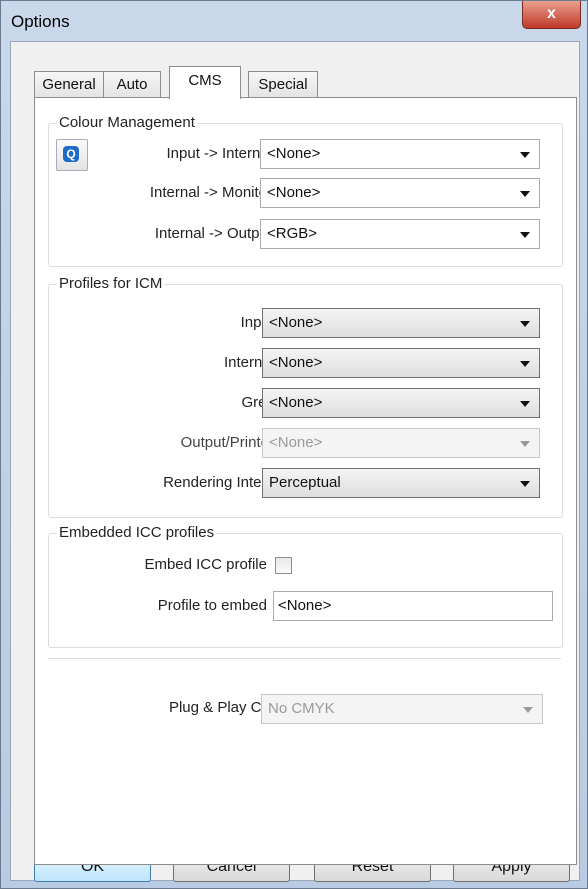 The image size is (588, 889). What do you see at coordinates (219, 153) in the screenshot?
I see `input-internal-label: Input -> Internal` at bounding box center [219, 153].